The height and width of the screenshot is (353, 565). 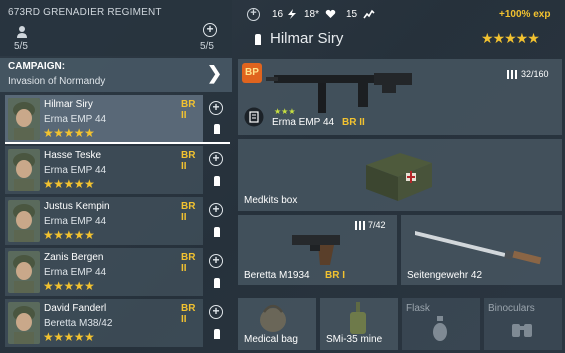 I want to click on primary-ammo-count: 32/160, so click(x=535, y=74).